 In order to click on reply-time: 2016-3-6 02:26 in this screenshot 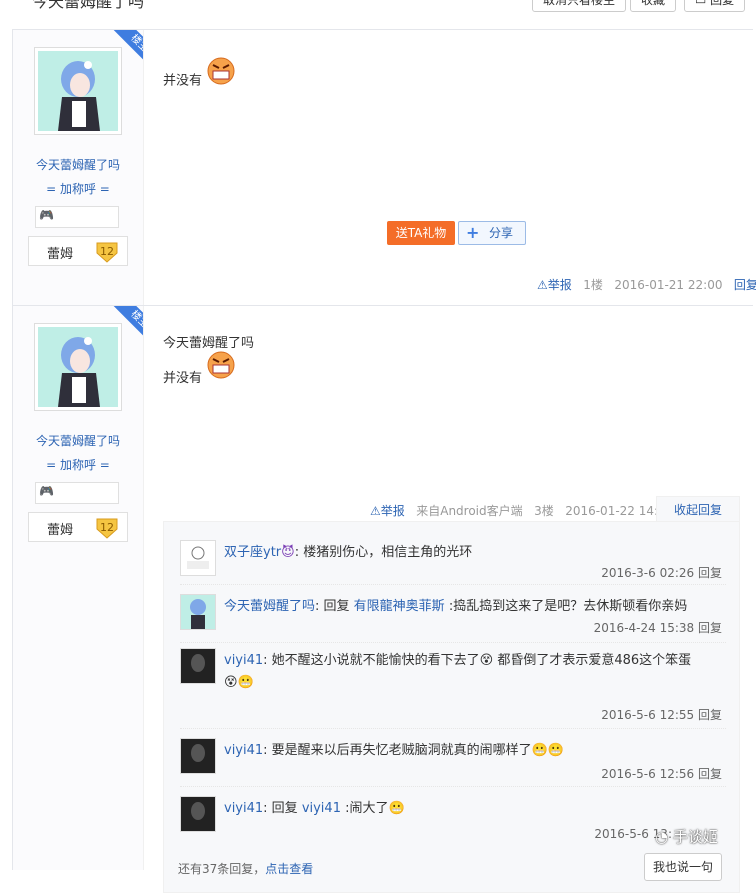, I will do `click(648, 573)`.